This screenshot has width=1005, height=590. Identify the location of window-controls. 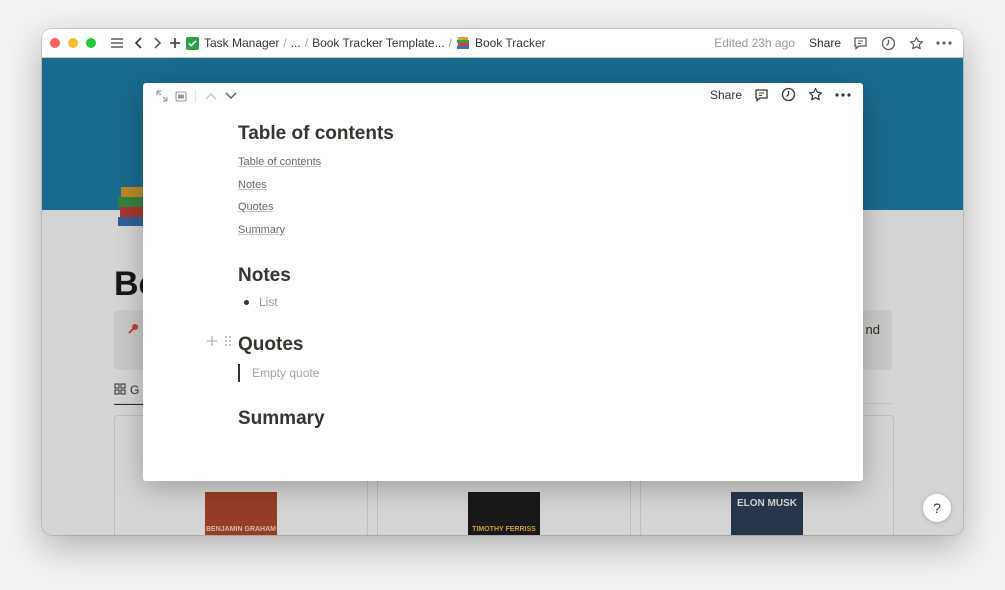
(73, 43).